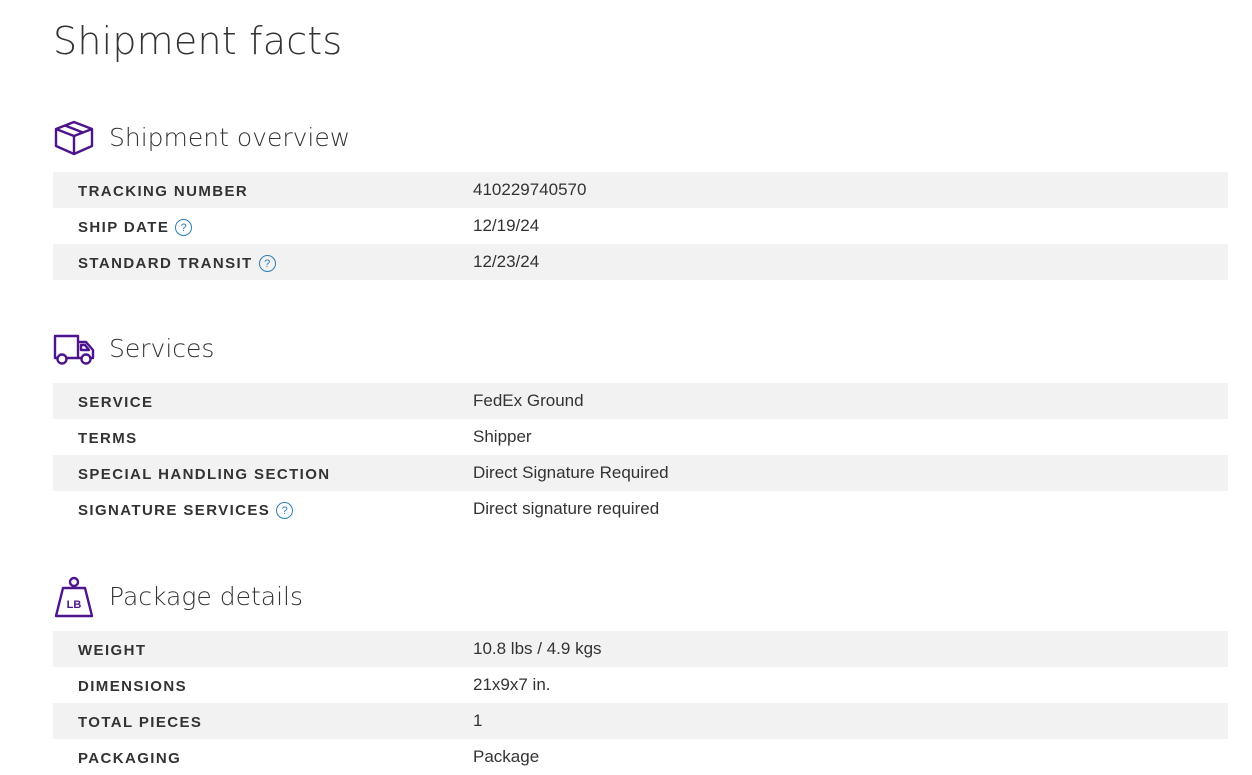 This screenshot has height=775, width=1252. Describe the element at coordinates (640, 437) in the screenshot. I see `terms-row: TERMS Shipper` at that location.